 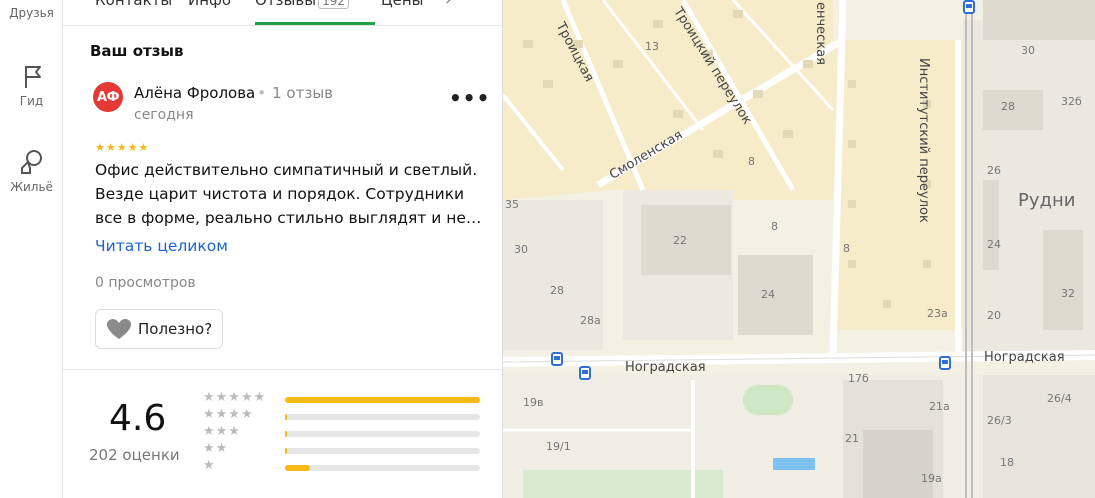 I want to click on house-number: 19в, so click(x=533, y=402).